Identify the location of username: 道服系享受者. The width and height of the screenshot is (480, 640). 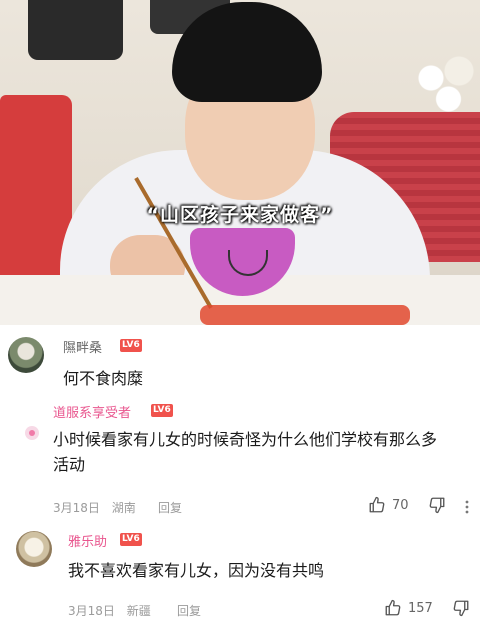
(92, 411).